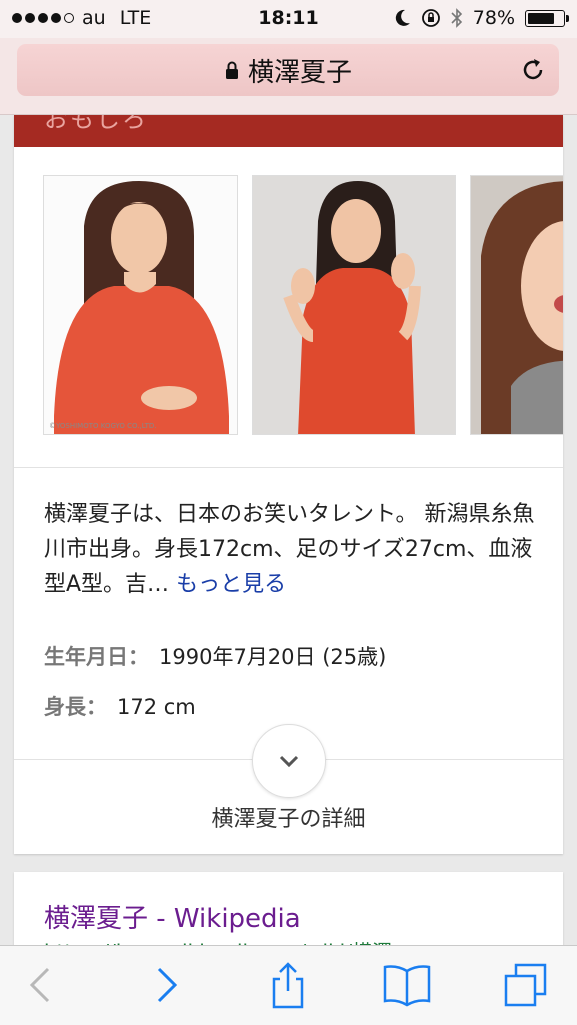 This screenshot has height=1025, width=577. I want to click on expand-button, so click(289, 761).